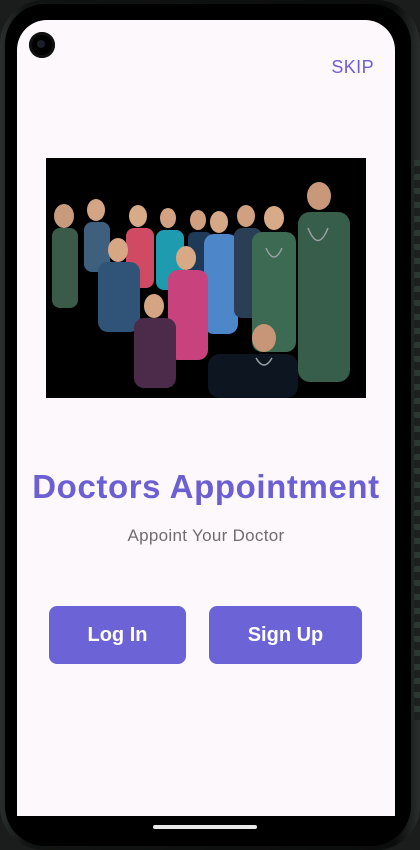  What do you see at coordinates (205, 827) in the screenshot?
I see `home-indicator` at bounding box center [205, 827].